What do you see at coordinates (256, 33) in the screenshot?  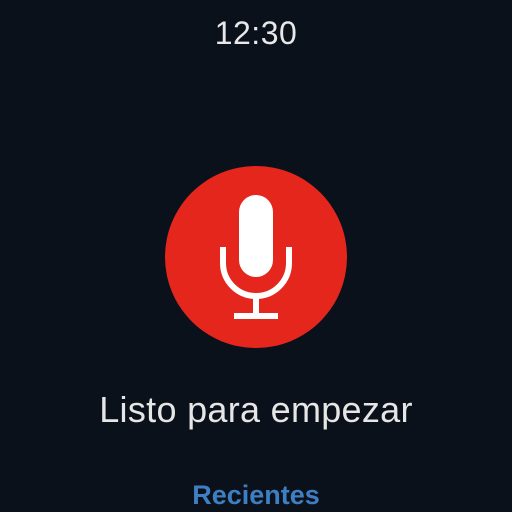 I see `clock: 12:30` at bounding box center [256, 33].